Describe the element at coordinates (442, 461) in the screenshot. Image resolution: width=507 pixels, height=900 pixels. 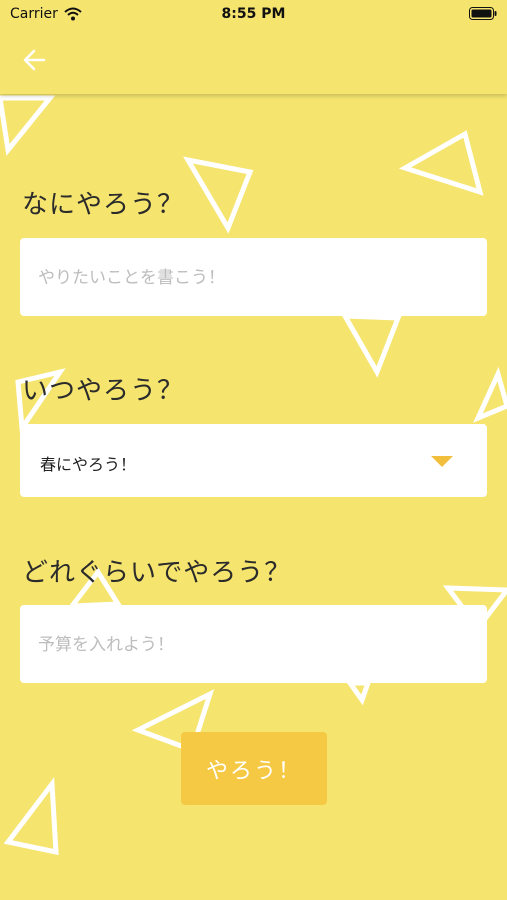
I see `dropdown-arrow-icon` at that location.